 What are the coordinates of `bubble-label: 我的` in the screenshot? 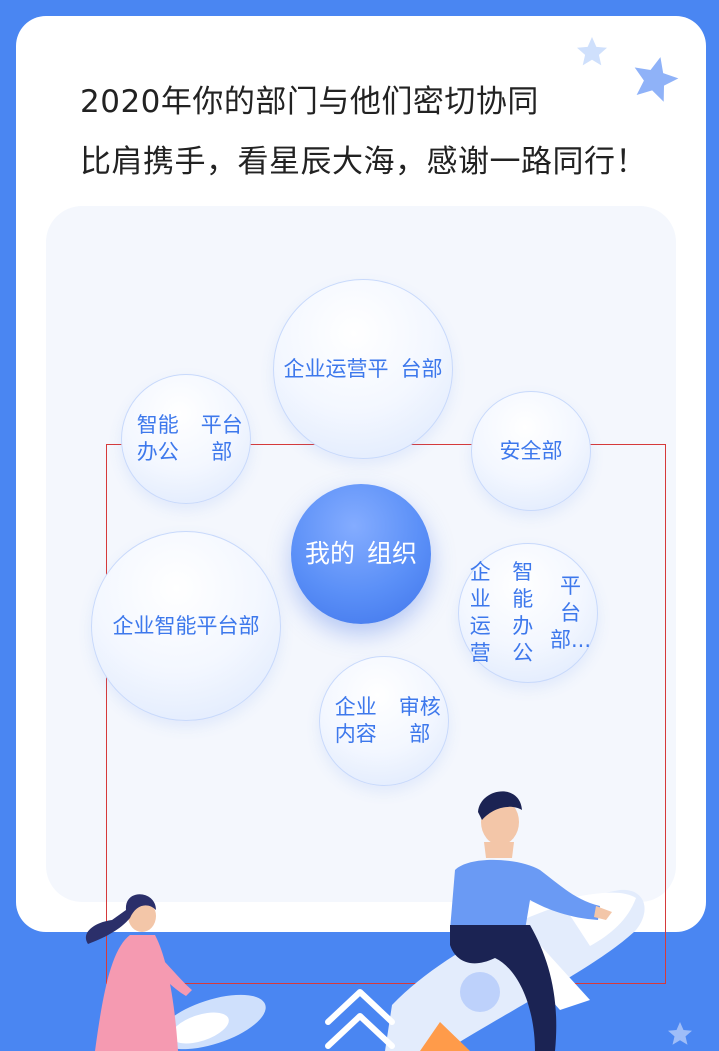 It's located at (329, 553).